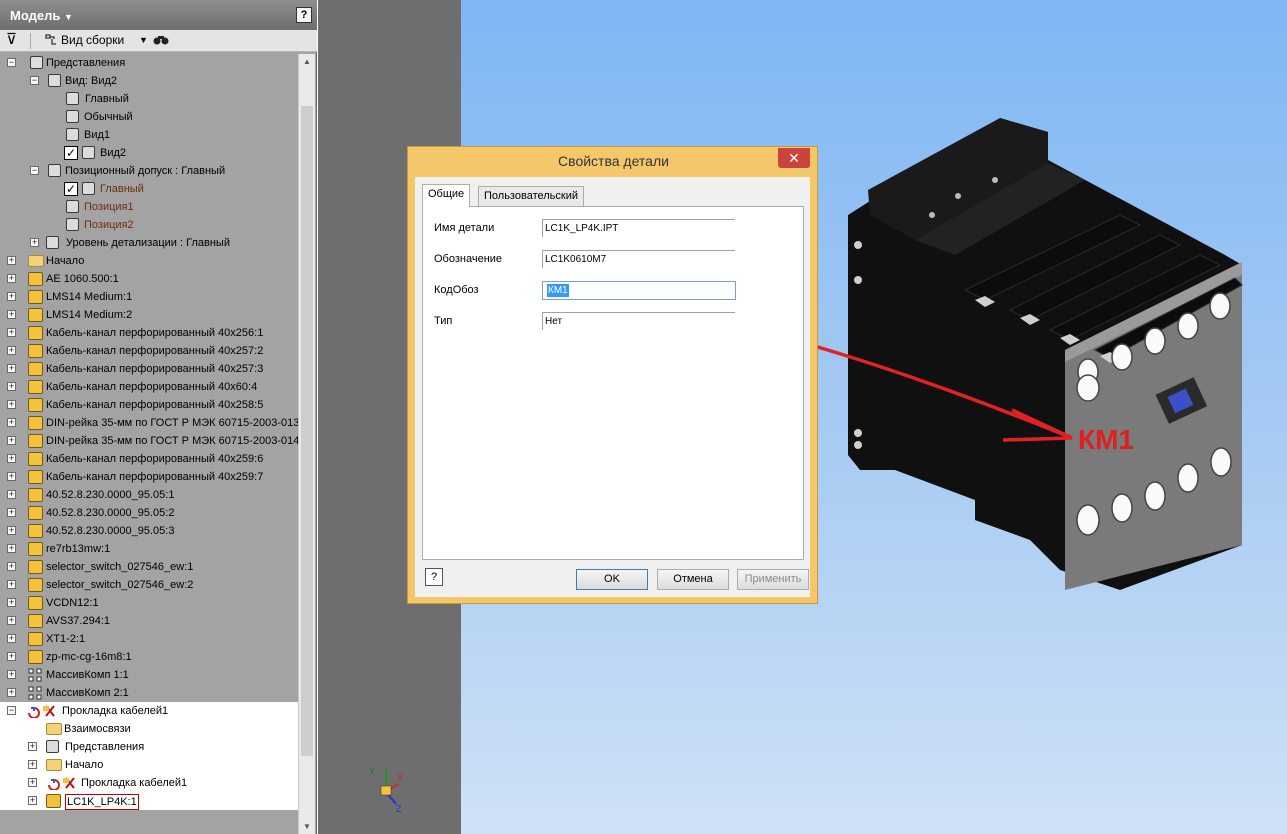  What do you see at coordinates (531, 196) in the screenshot?
I see `tab-custom: Пользовательский` at bounding box center [531, 196].